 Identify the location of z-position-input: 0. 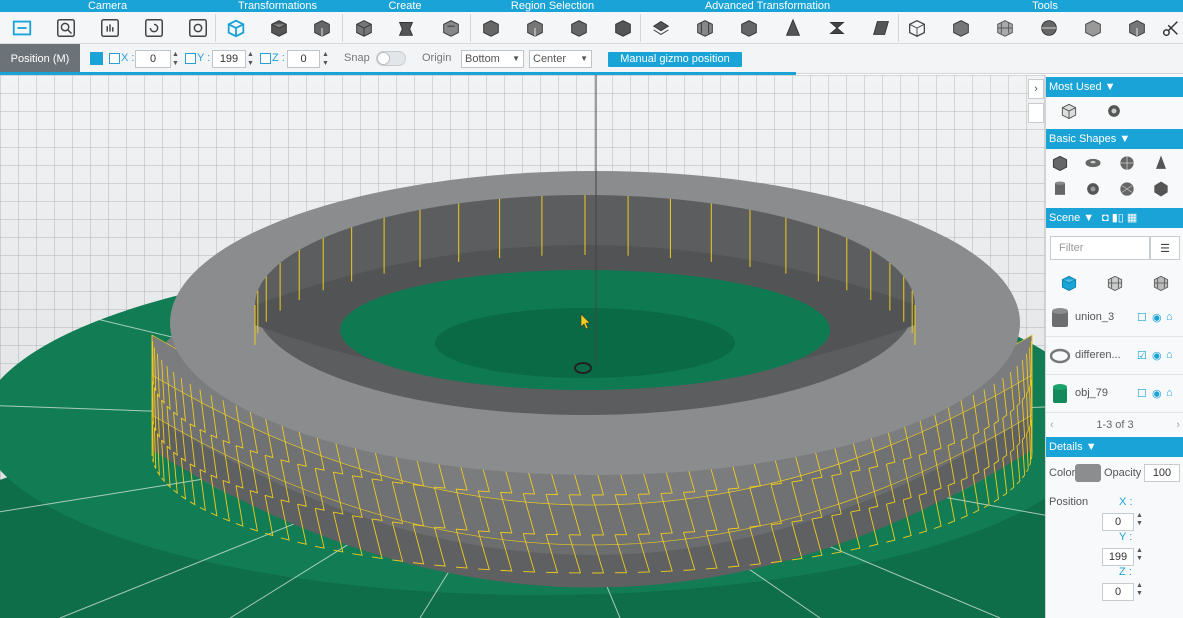
(303, 59).